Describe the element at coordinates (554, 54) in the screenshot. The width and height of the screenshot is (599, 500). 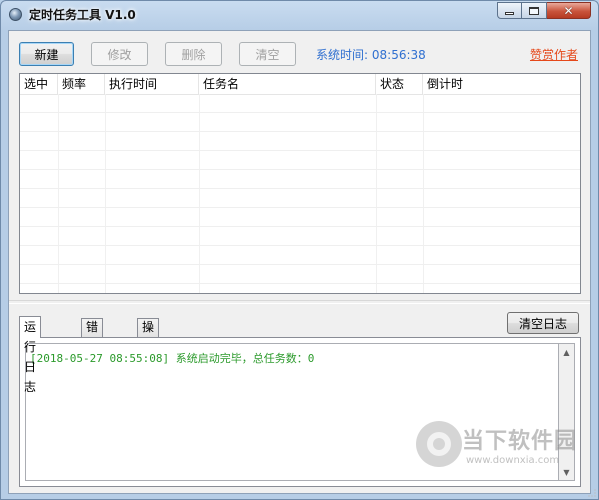
I see `sponsor-author-link: 赞赏作者` at that location.